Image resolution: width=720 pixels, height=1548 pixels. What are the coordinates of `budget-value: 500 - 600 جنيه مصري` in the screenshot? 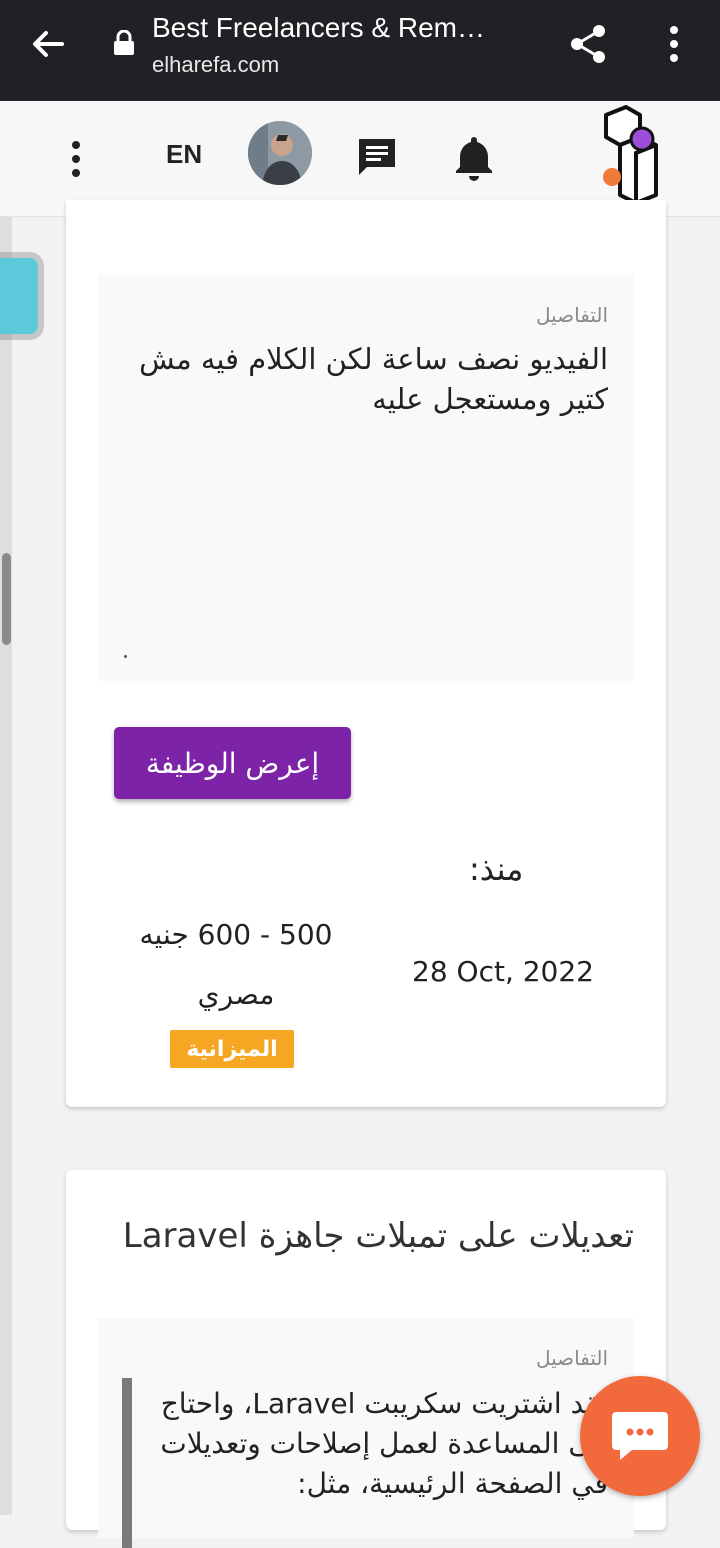 It's located at (236, 964).